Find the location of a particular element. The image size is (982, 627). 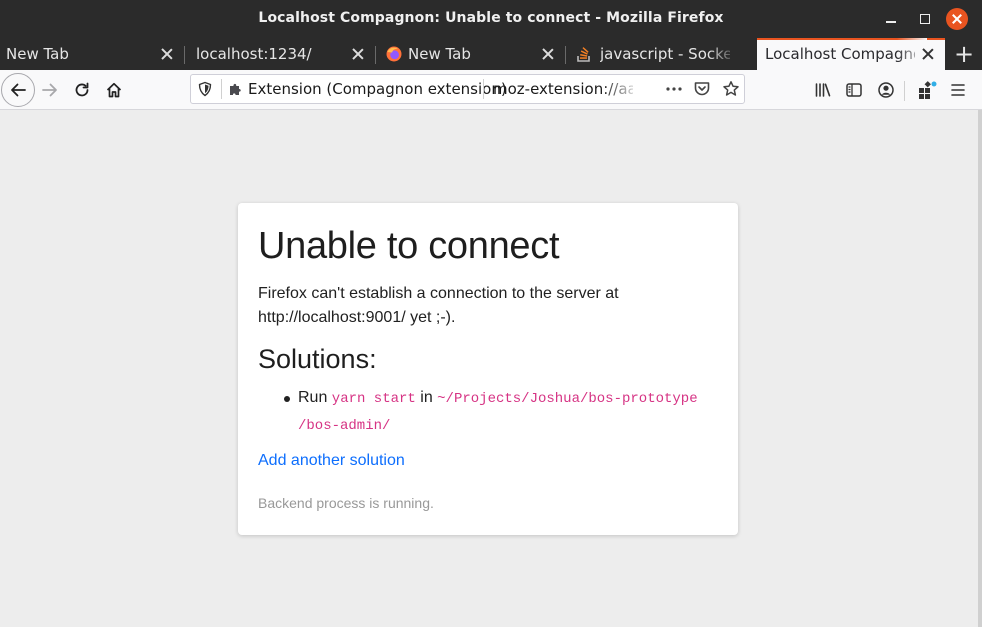

tab-javascript-socket: javascript - Socket.i is located at coordinates (661, 54).